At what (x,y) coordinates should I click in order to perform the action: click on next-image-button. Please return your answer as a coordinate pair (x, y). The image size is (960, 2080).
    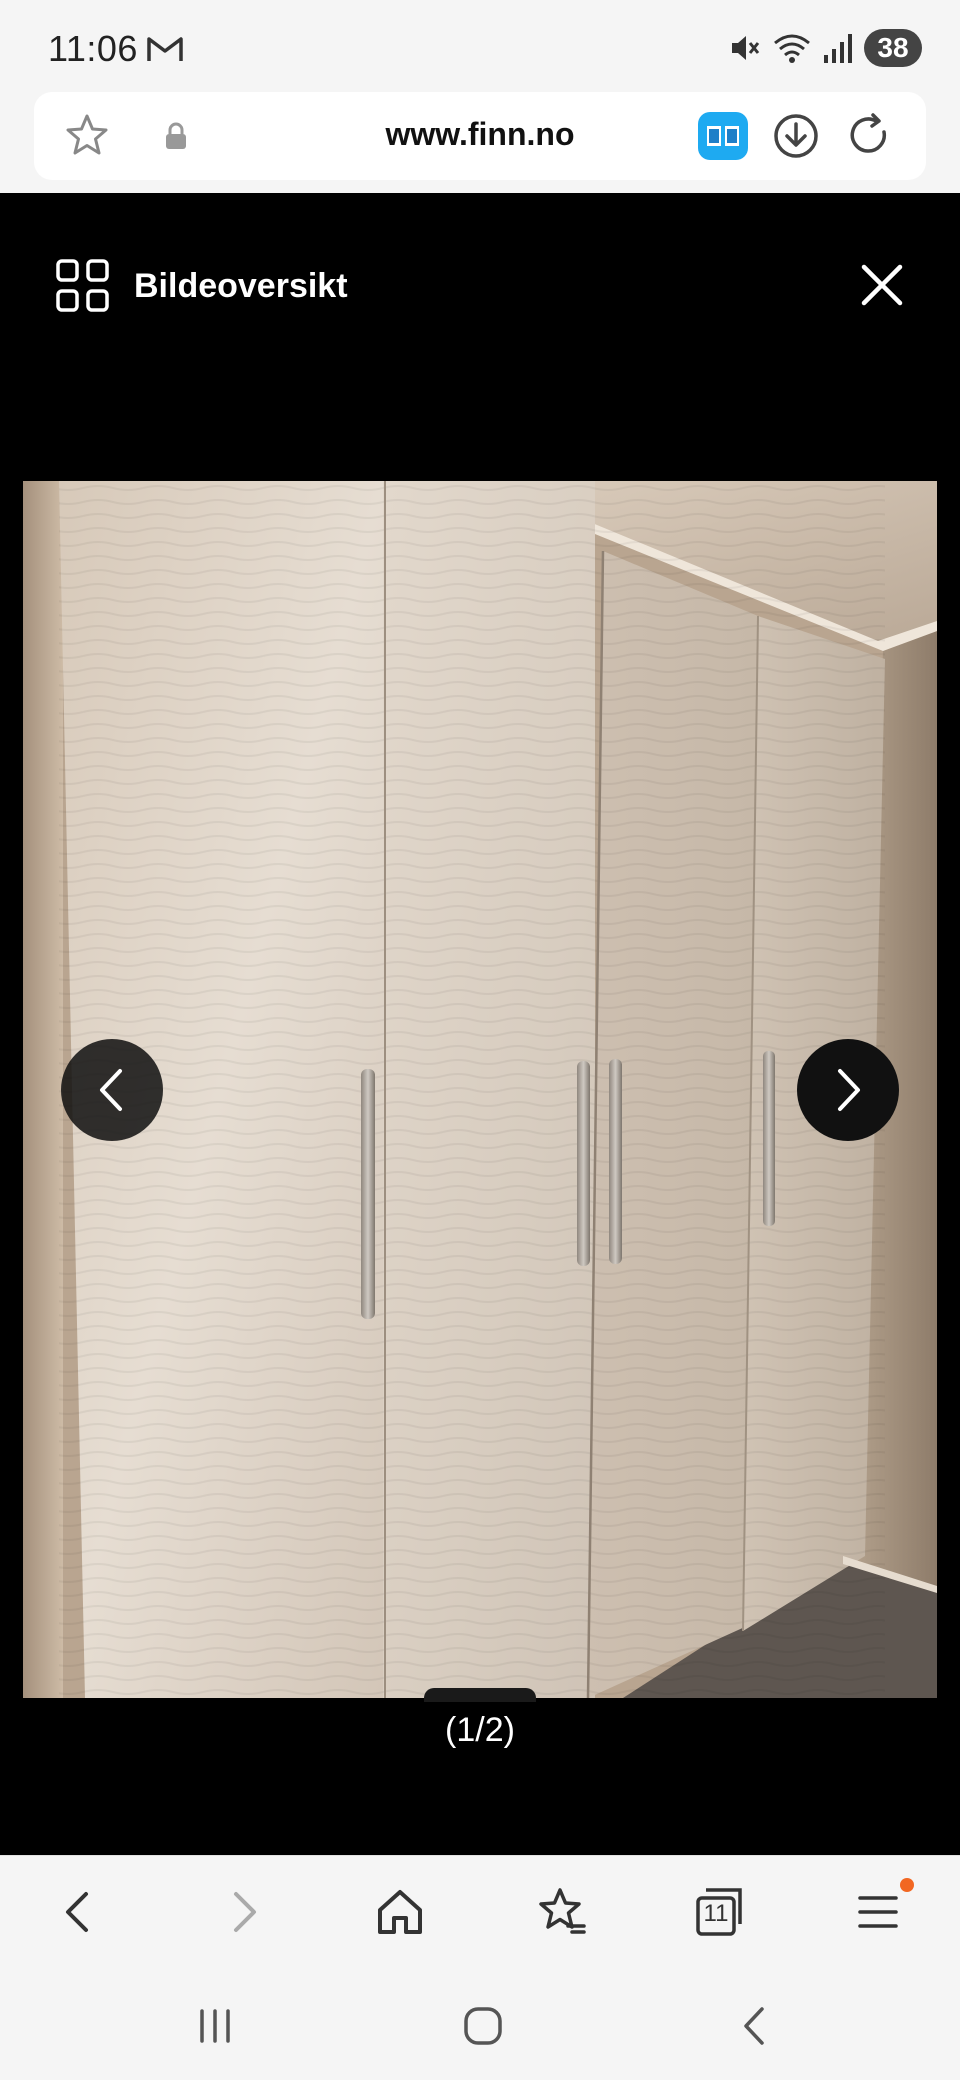
    Looking at the image, I should click on (848, 1090).